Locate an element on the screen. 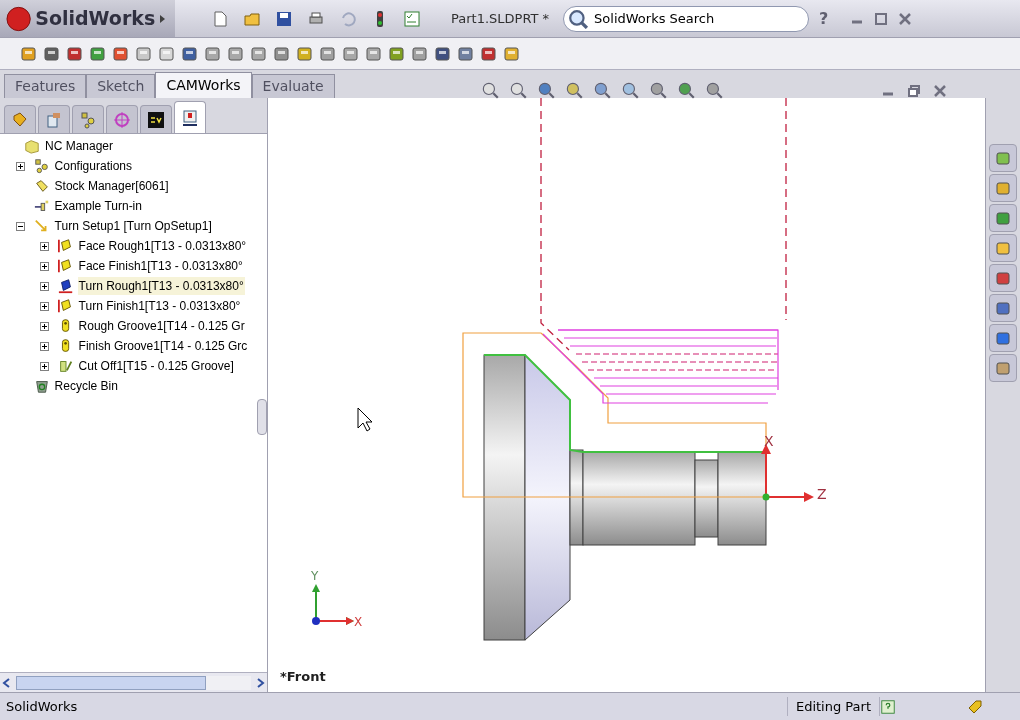  nc-manager-icon is located at coordinates (190, 117).